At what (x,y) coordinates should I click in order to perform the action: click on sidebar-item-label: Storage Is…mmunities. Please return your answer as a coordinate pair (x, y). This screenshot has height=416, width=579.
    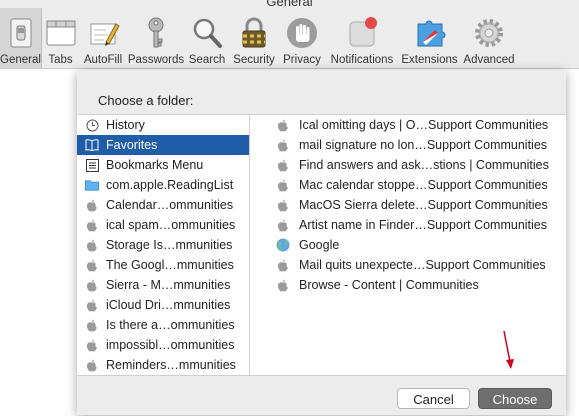
    Looking at the image, I should click on (169, 245).